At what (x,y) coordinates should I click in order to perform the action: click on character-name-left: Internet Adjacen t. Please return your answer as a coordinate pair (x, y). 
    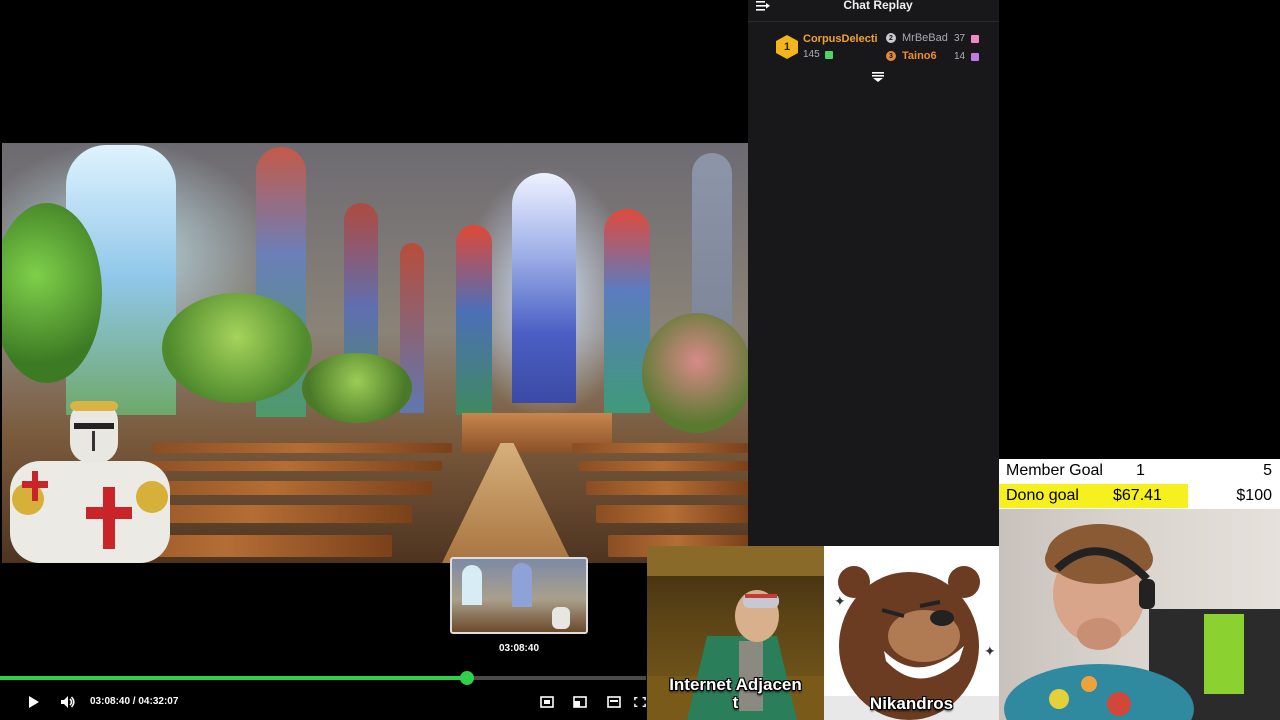
    Looking at the image, I should click on (735, 693).